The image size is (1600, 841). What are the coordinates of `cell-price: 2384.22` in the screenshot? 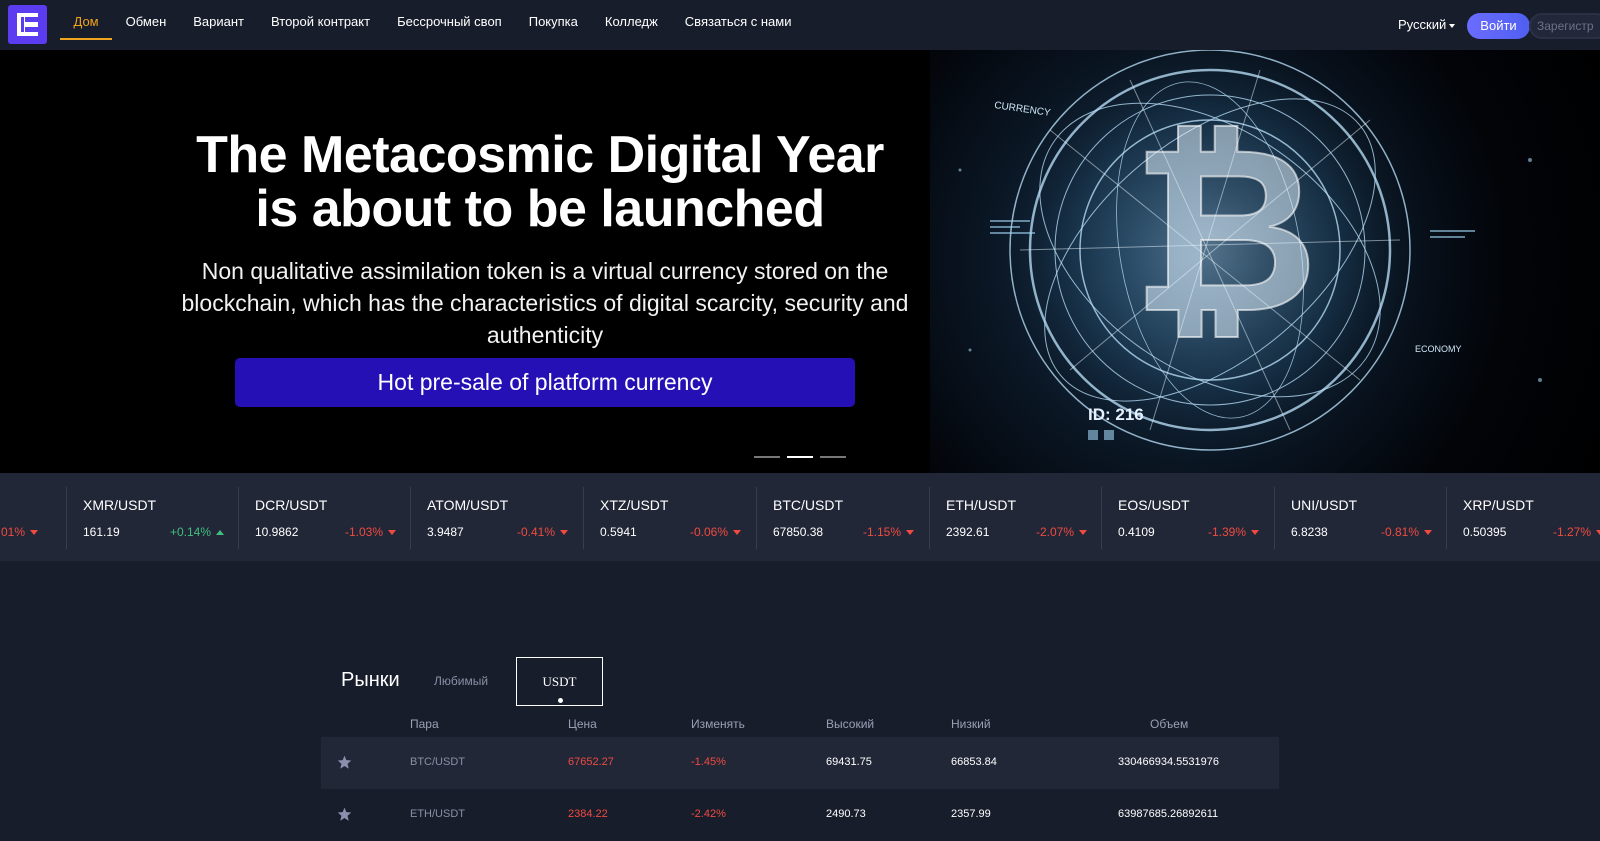 It's located at (588, 814).